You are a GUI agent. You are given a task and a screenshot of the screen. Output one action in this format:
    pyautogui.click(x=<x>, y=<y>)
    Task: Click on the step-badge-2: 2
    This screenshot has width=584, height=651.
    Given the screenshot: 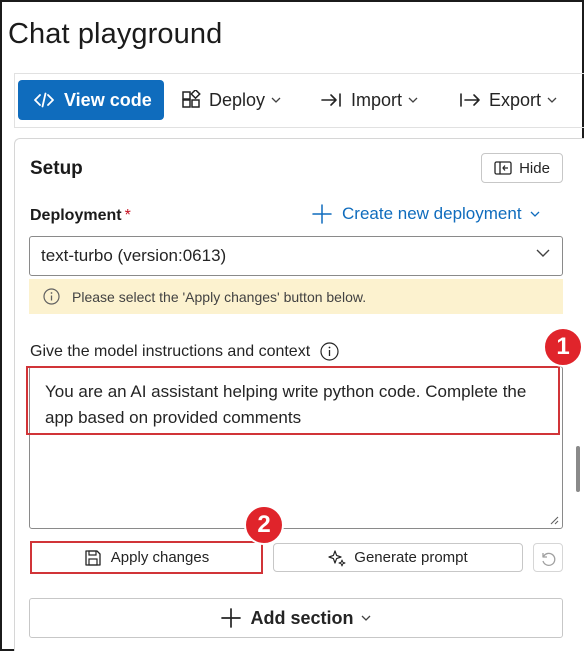 What is the action you would take?
    pyautogui.click(x=264, y=525)
    